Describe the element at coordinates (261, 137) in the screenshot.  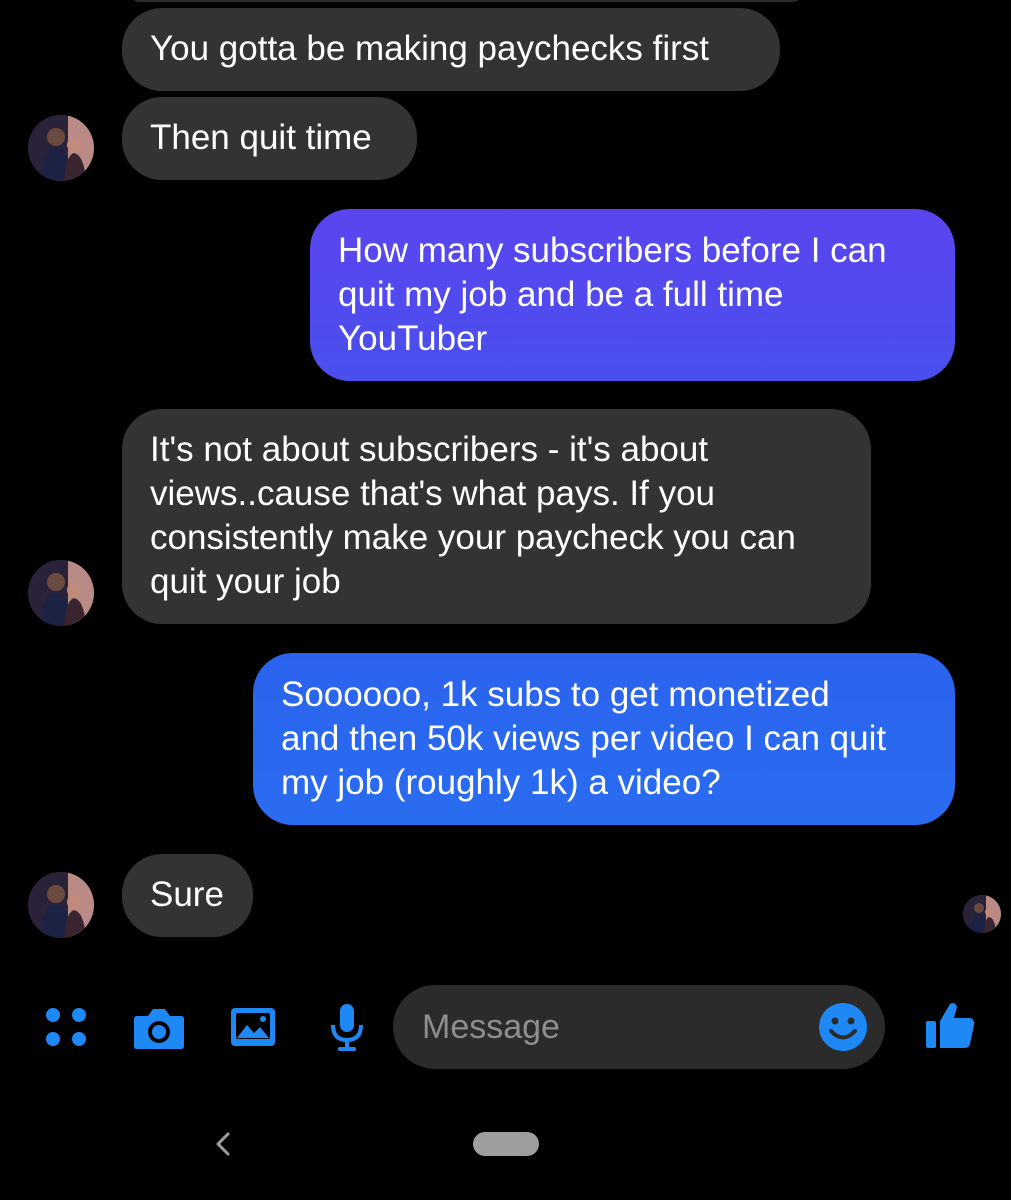
I see `message-text: Then quit time` at that location.